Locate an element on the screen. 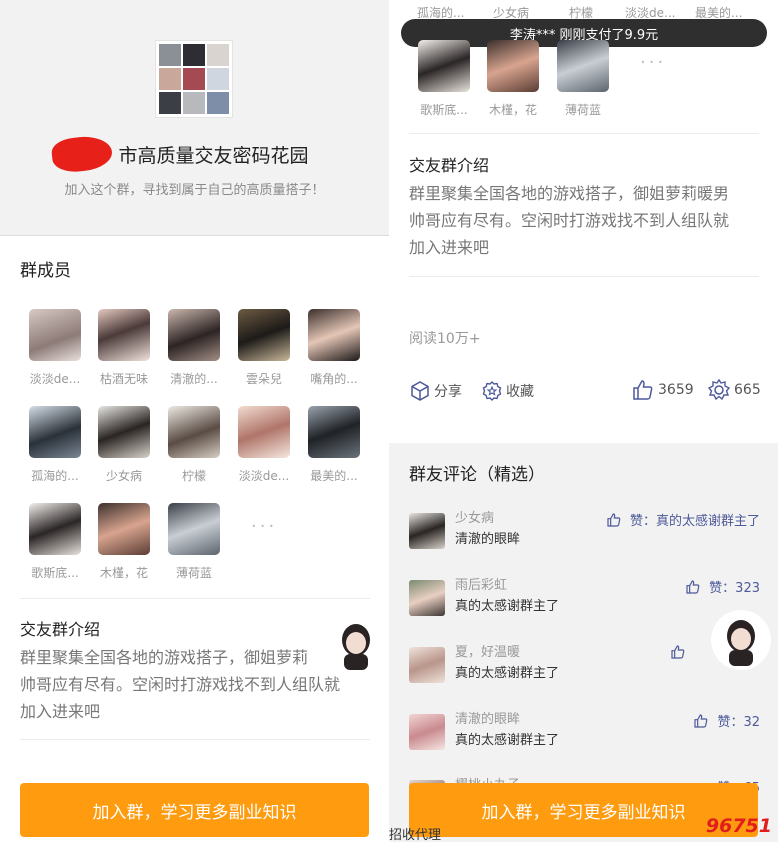 This screenshot has height=842, width=778. member-item: 柠檬 is located at coordinates (194, 445).